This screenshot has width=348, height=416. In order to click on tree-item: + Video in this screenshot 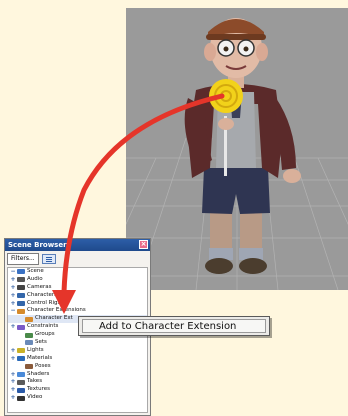, I will do `click(77, 398)`.